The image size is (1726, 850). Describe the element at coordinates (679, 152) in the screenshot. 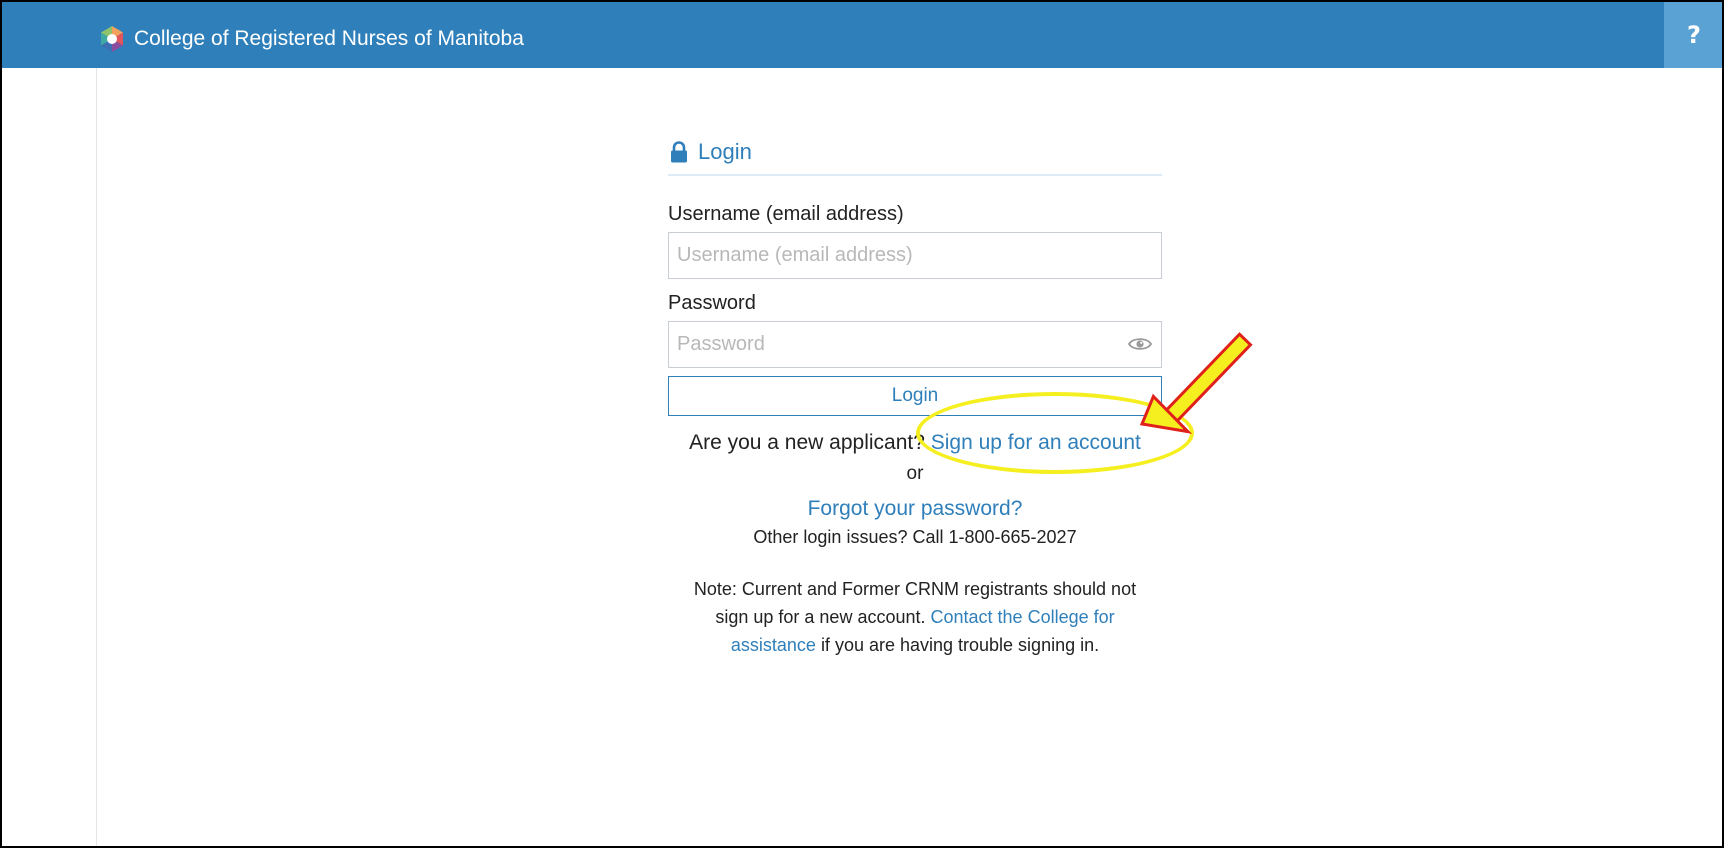

I see `lock-icon` at that location.